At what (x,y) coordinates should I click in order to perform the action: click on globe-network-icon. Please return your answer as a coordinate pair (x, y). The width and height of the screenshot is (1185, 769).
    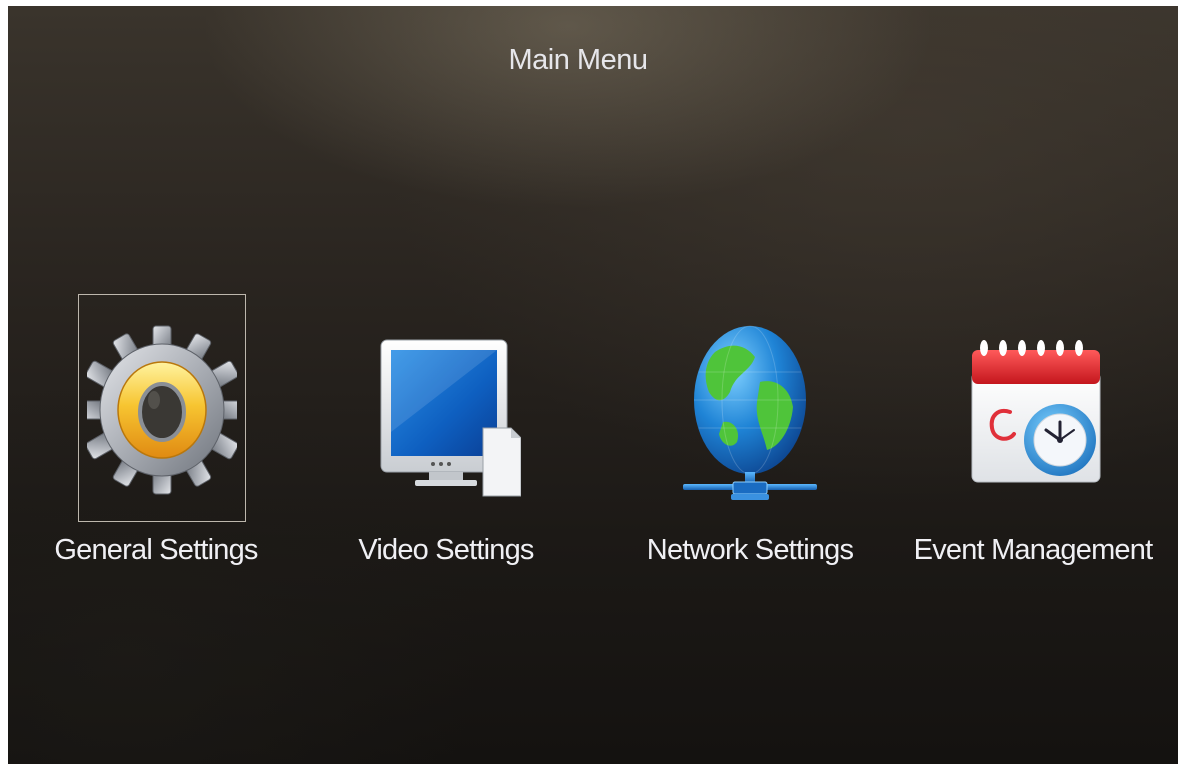
    Looking at the image, I should click on (750, 407).